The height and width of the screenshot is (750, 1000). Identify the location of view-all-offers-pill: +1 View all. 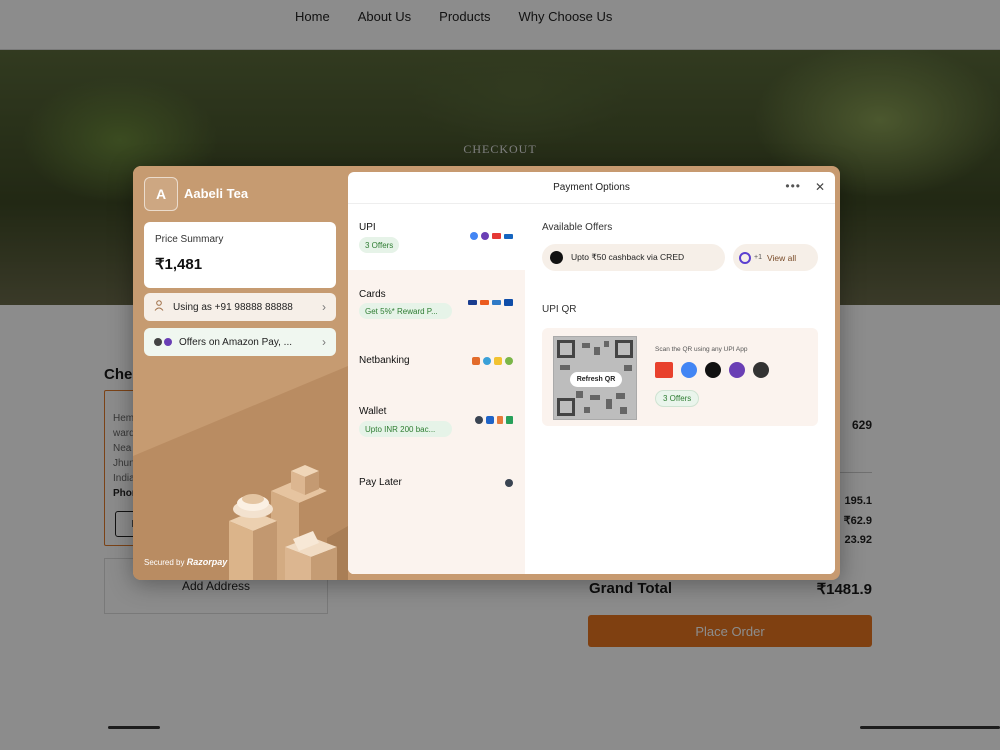
(775, 257).